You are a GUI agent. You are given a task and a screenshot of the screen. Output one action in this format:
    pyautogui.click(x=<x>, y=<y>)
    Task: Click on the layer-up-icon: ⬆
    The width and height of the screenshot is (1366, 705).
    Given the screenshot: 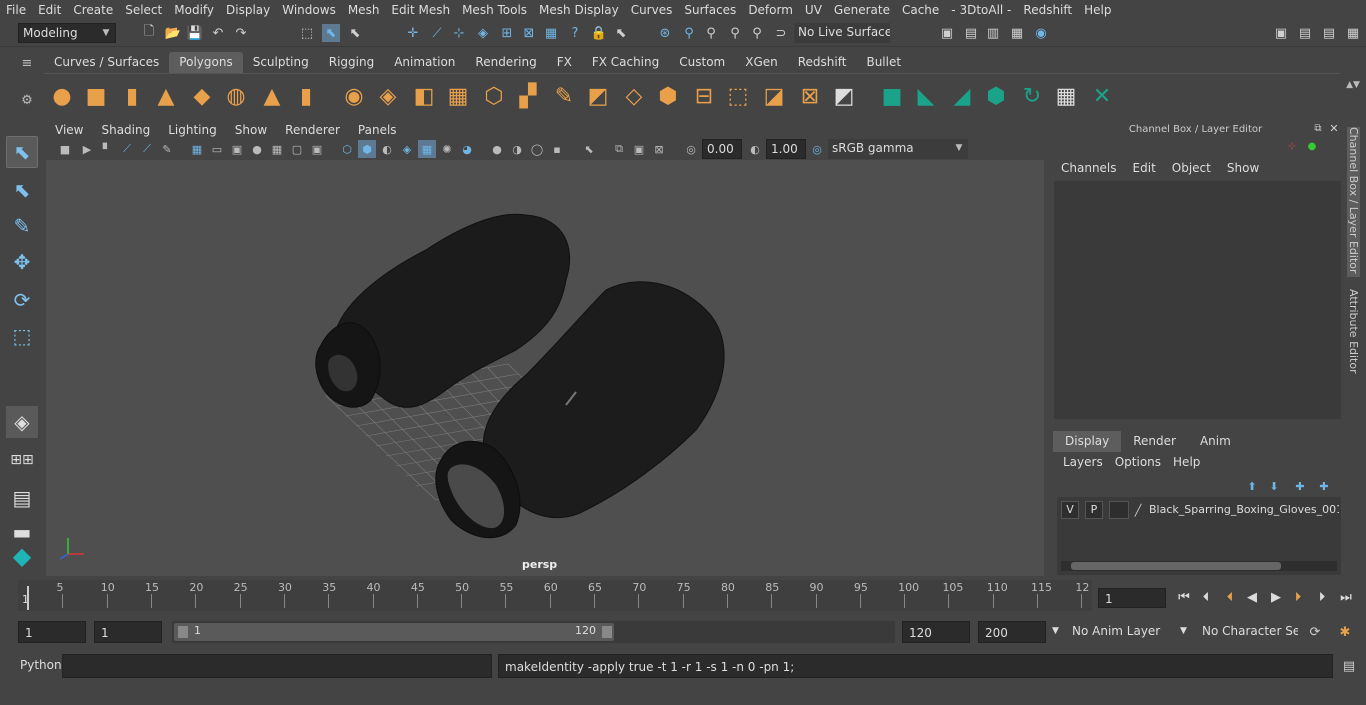 What is the action you would take?
    pyautogui.click(x=1252, y=486)
    